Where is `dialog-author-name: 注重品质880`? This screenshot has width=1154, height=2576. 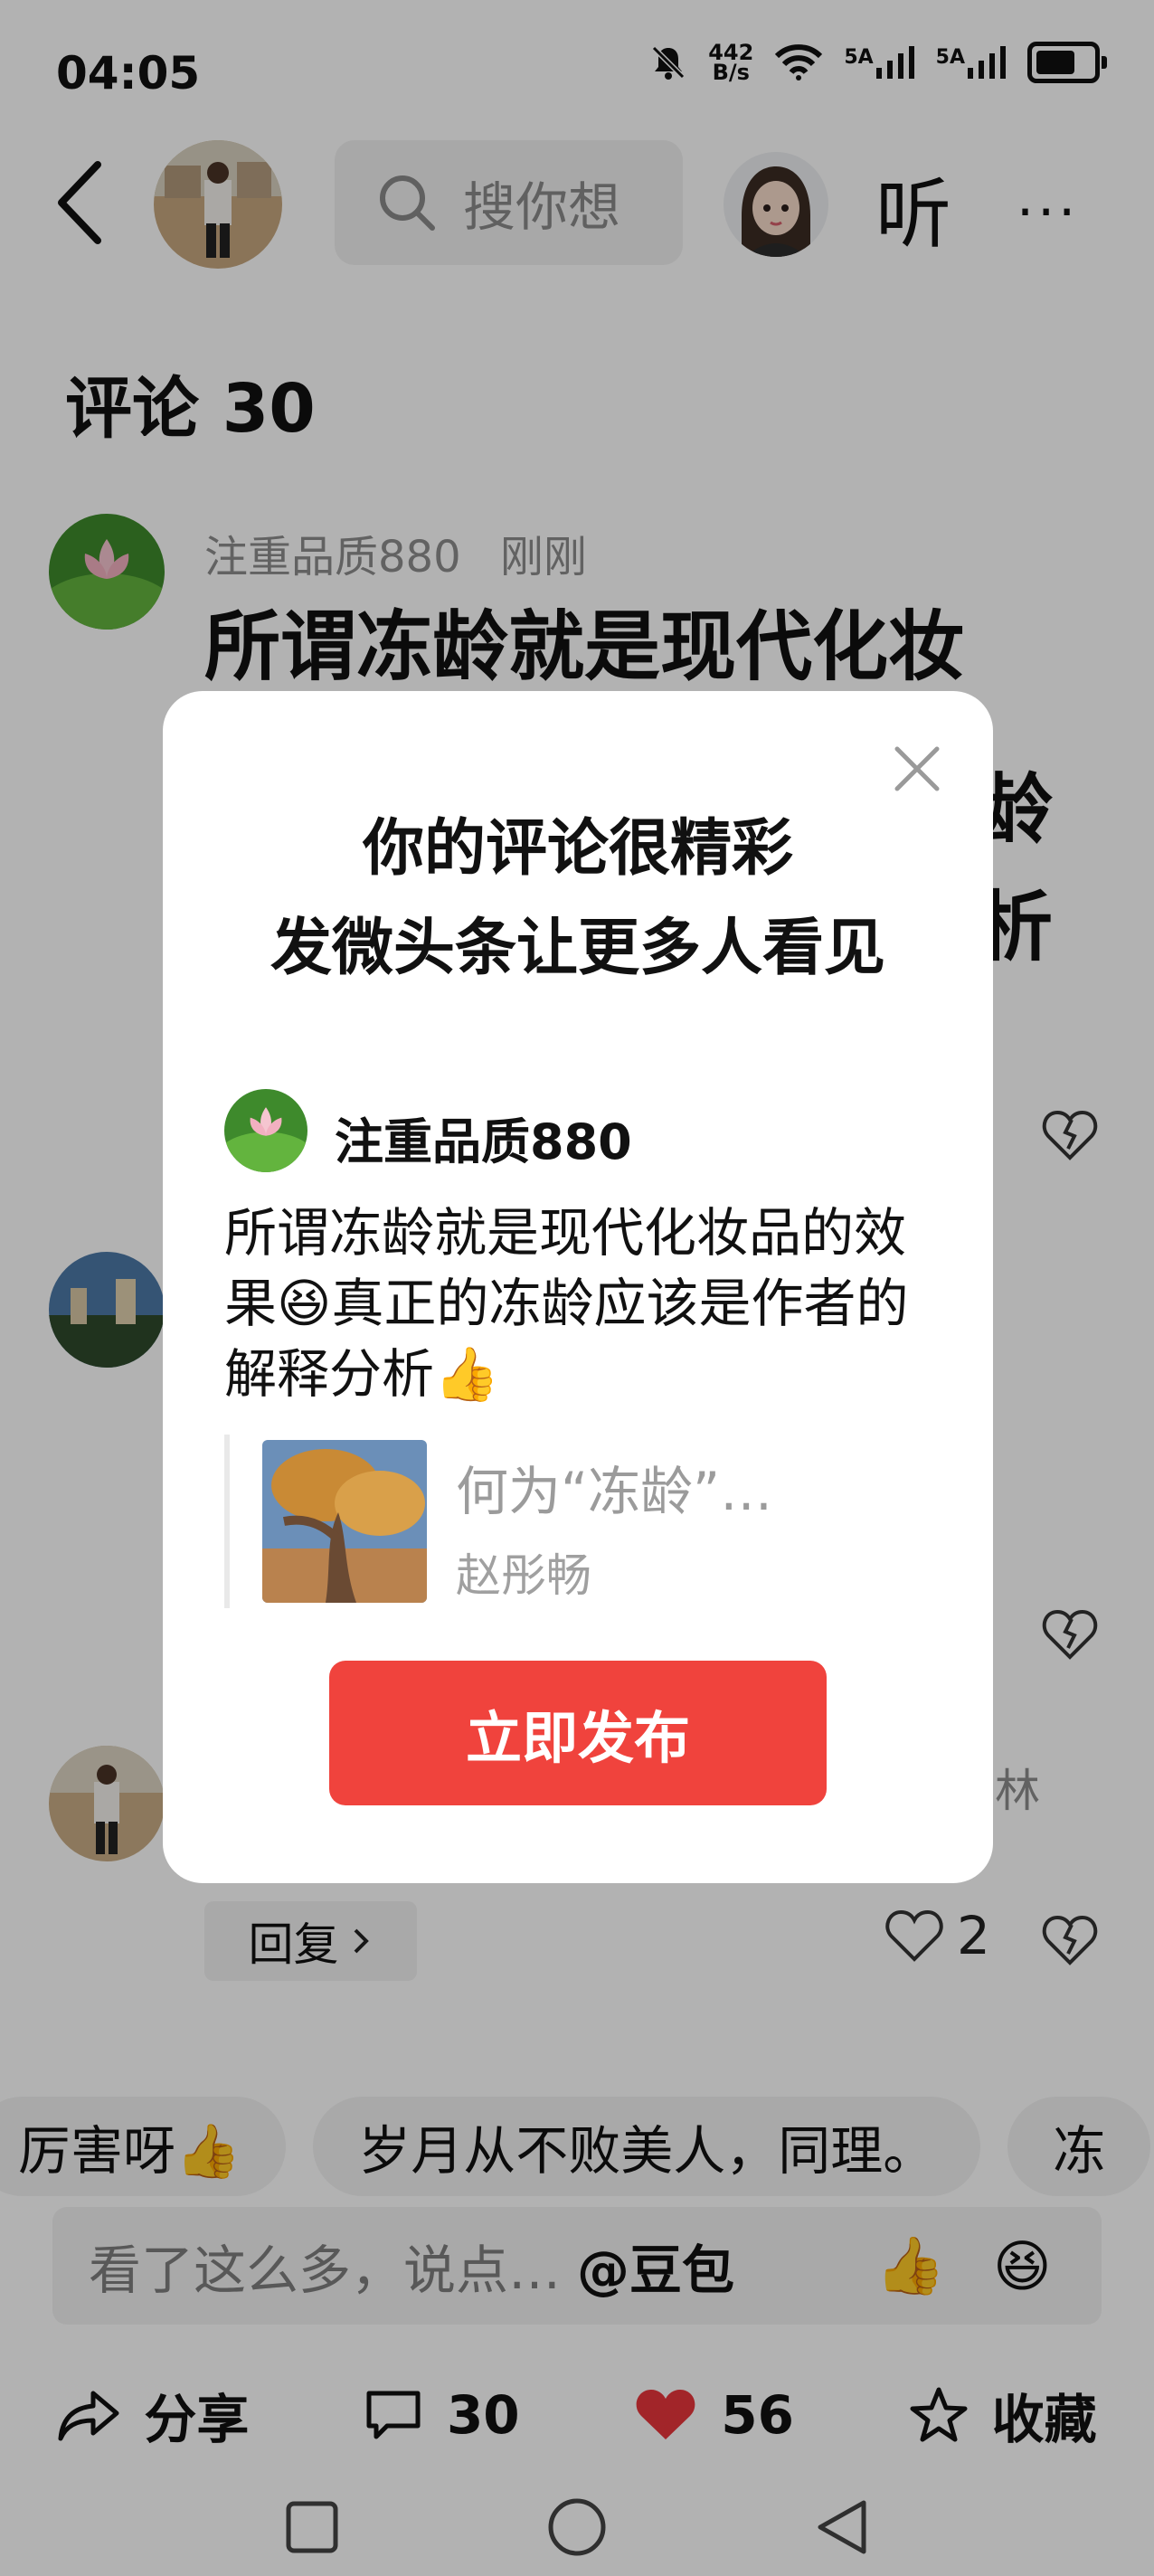 dialog-author-name: 注重品质880 is located at coordinates (483, 1141).